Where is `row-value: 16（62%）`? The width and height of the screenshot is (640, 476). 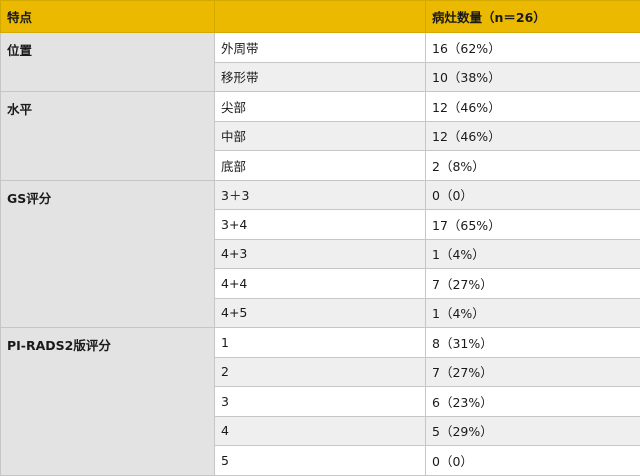
row-value: 16（62%） is located at coordinates (533, 48).